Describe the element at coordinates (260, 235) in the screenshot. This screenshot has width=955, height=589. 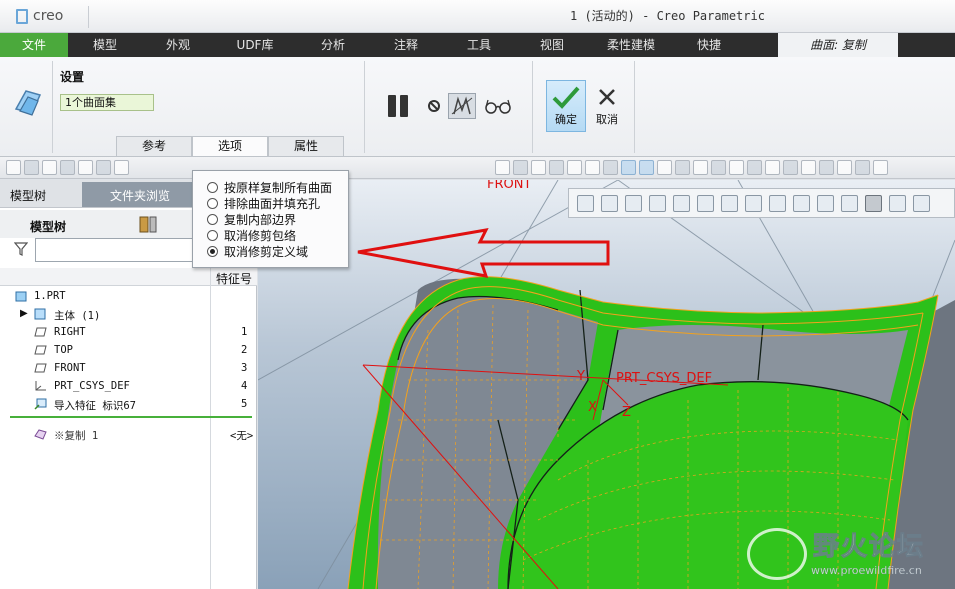
I see `option-label: 取消修剪包络` at that location.